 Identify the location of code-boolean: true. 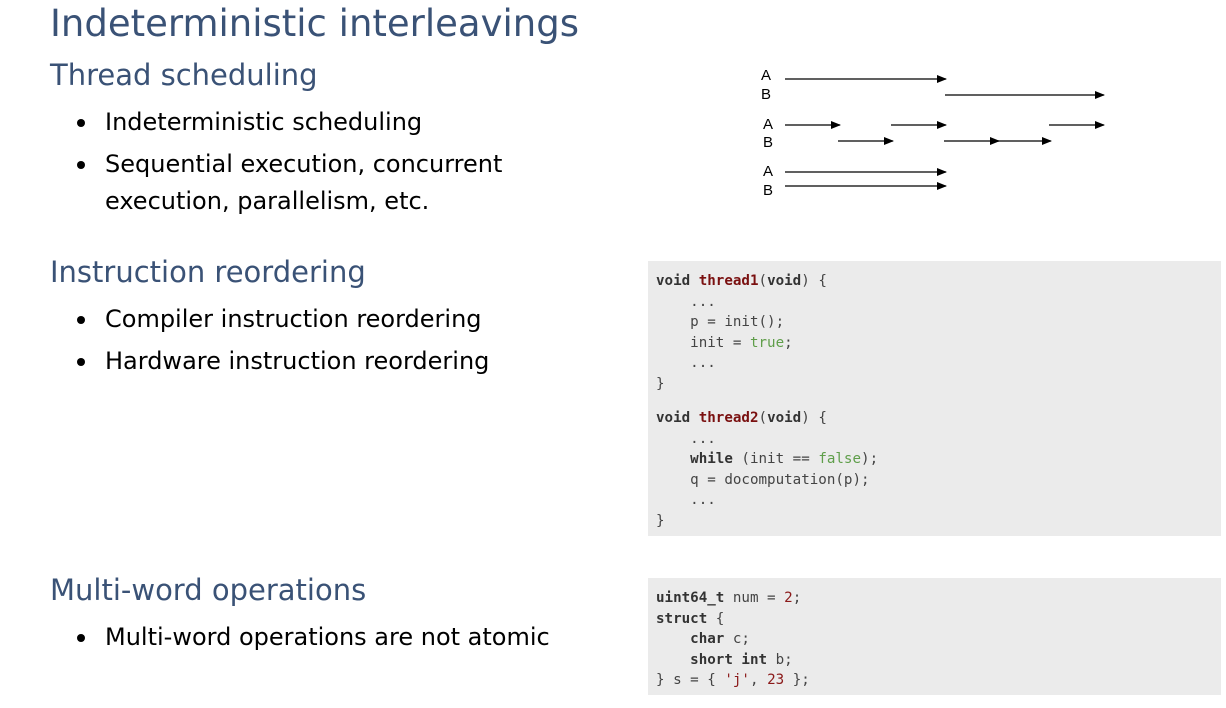
(767, 342).